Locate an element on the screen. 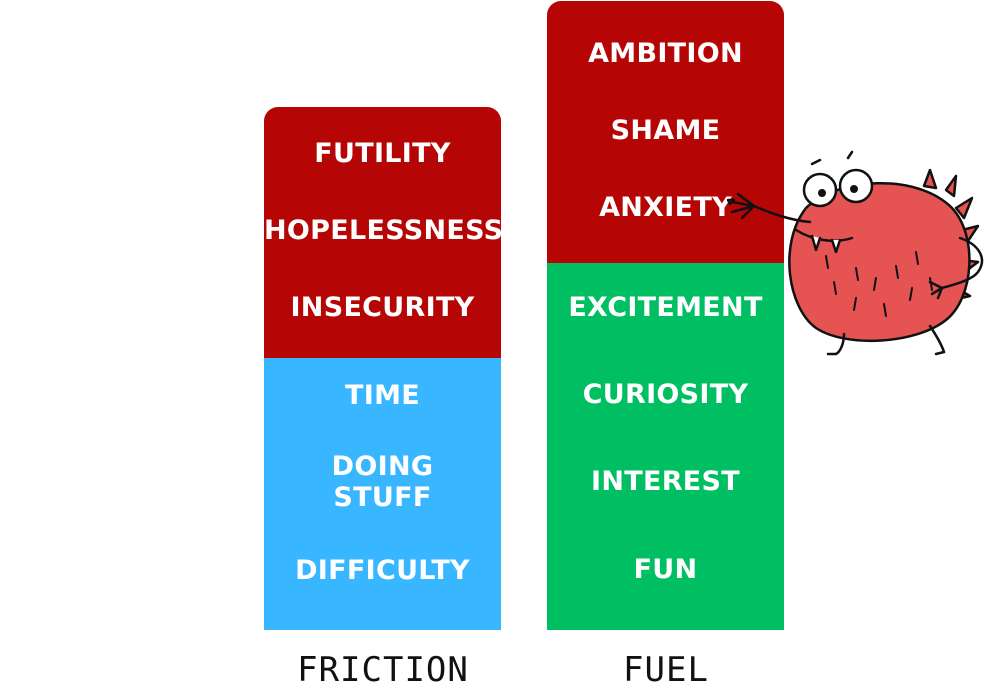 The width and height of the screenshot is (996, 690). fuel-title: FUEL is located at coordinates (666, 670).